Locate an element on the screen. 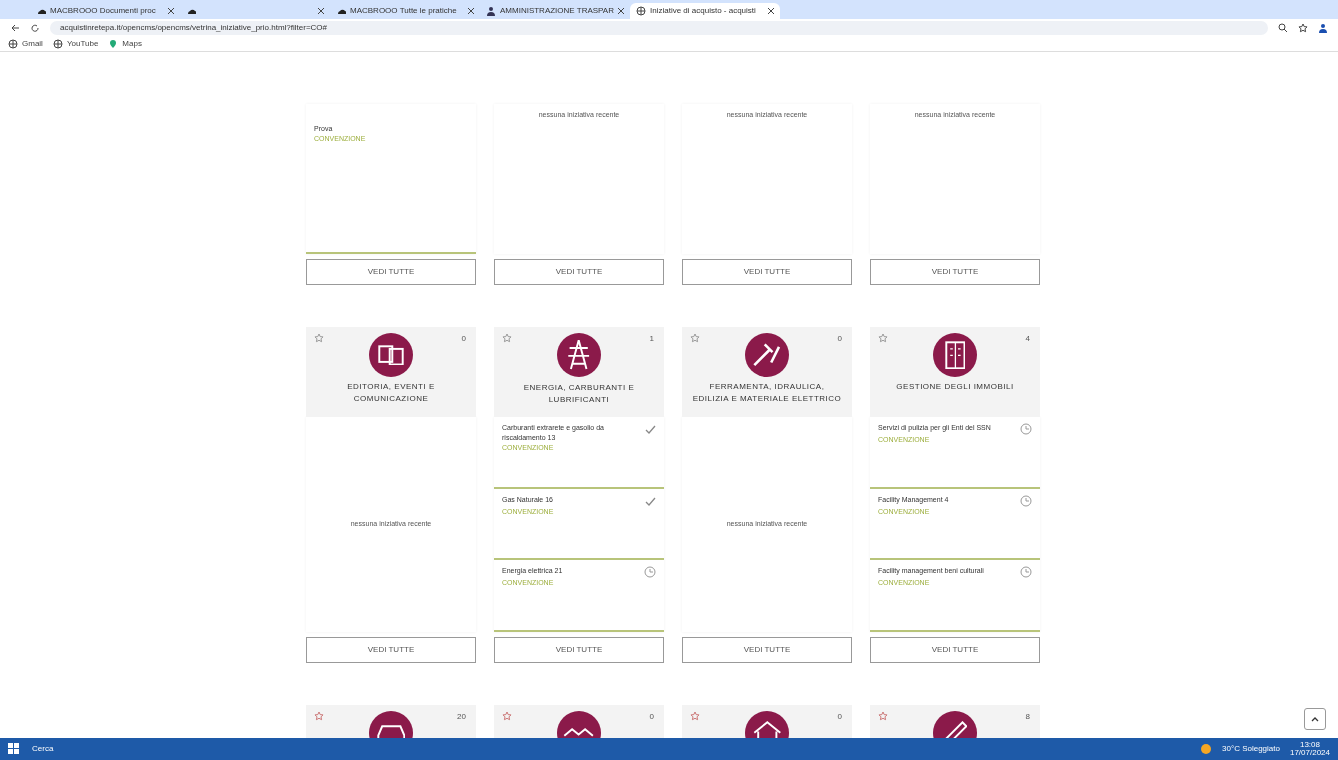 Image resolution: width=1338 pixels, height=760 pixels. category-title: ENERGIA, CARBURANTI E LUBRIFICANTI is located at coordinates (579, 393).